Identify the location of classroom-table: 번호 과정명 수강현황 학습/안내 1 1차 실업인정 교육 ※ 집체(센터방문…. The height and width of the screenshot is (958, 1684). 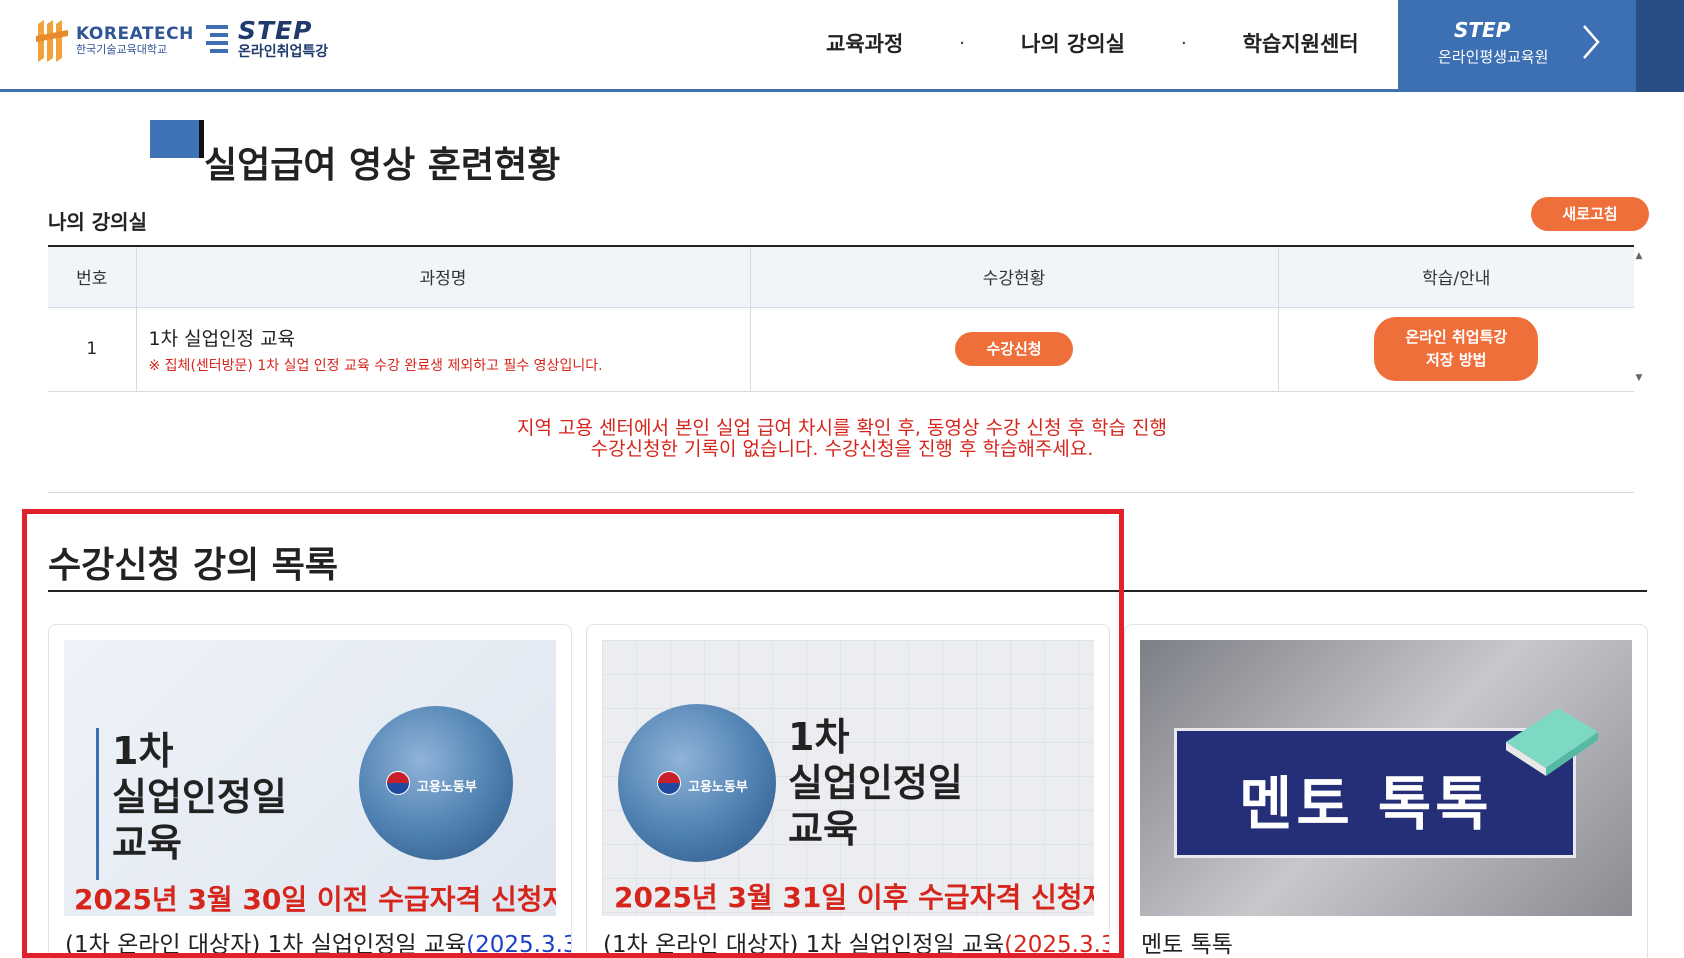
(841, 318).